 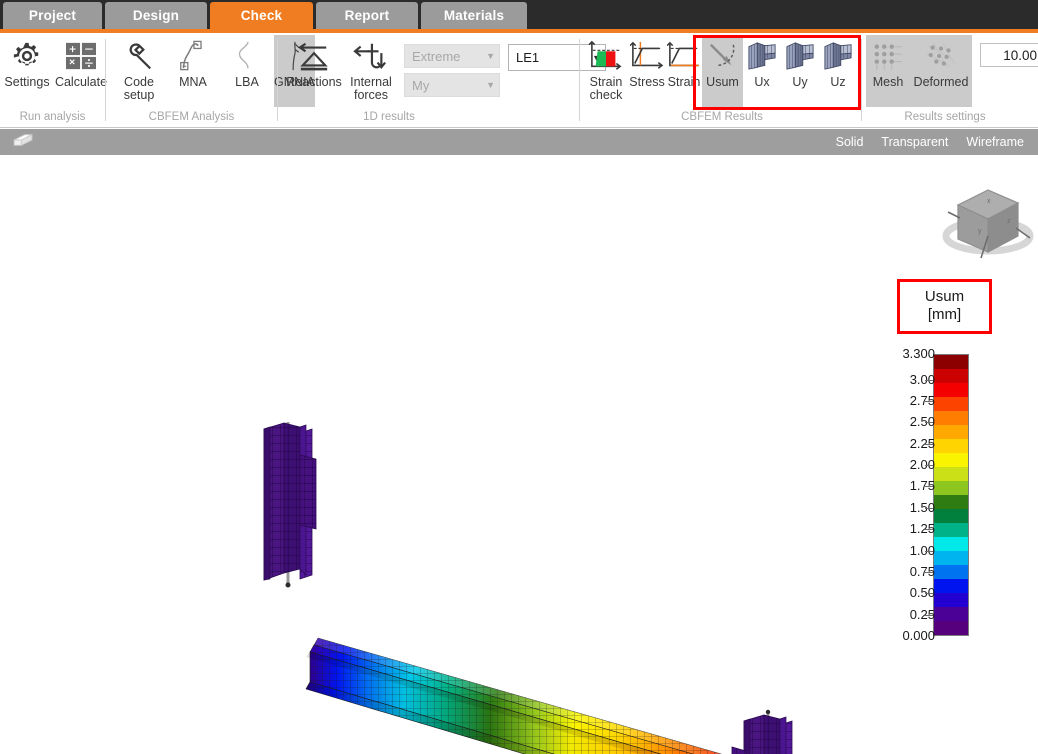 I want to click on wrench-icon, so click(x=139, y=56).